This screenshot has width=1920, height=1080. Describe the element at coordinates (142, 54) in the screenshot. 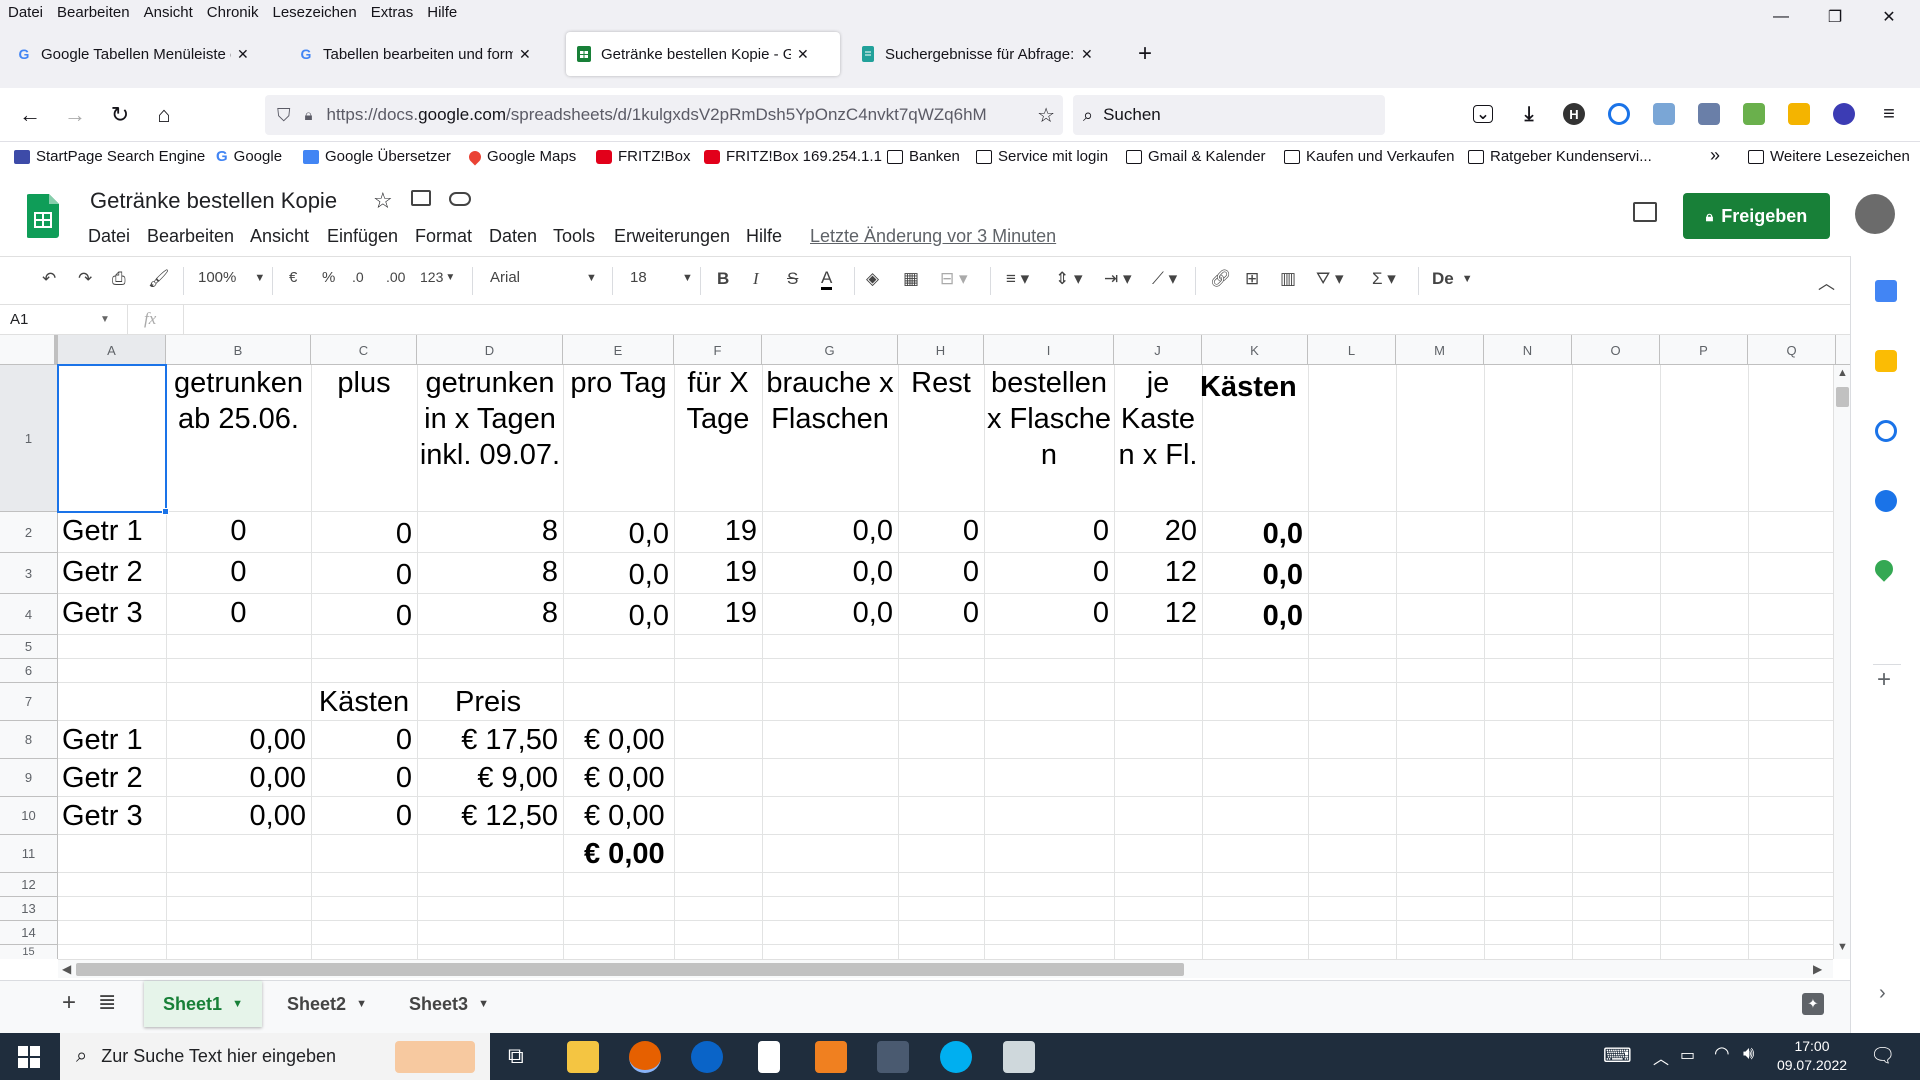

I see `tab-google-tabellen-menueleiste: G Google Tabellen Menüleiste ein ✕` at that location.